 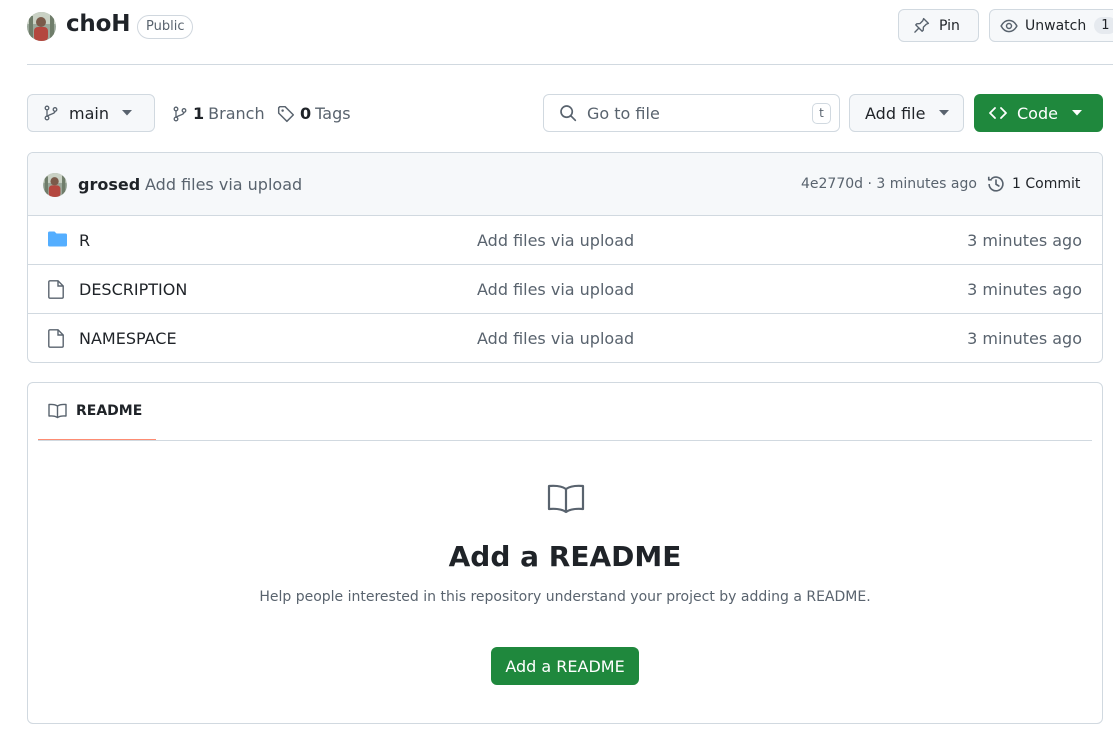 I want to click on repo-name: choH, so click(x=98, y=24).